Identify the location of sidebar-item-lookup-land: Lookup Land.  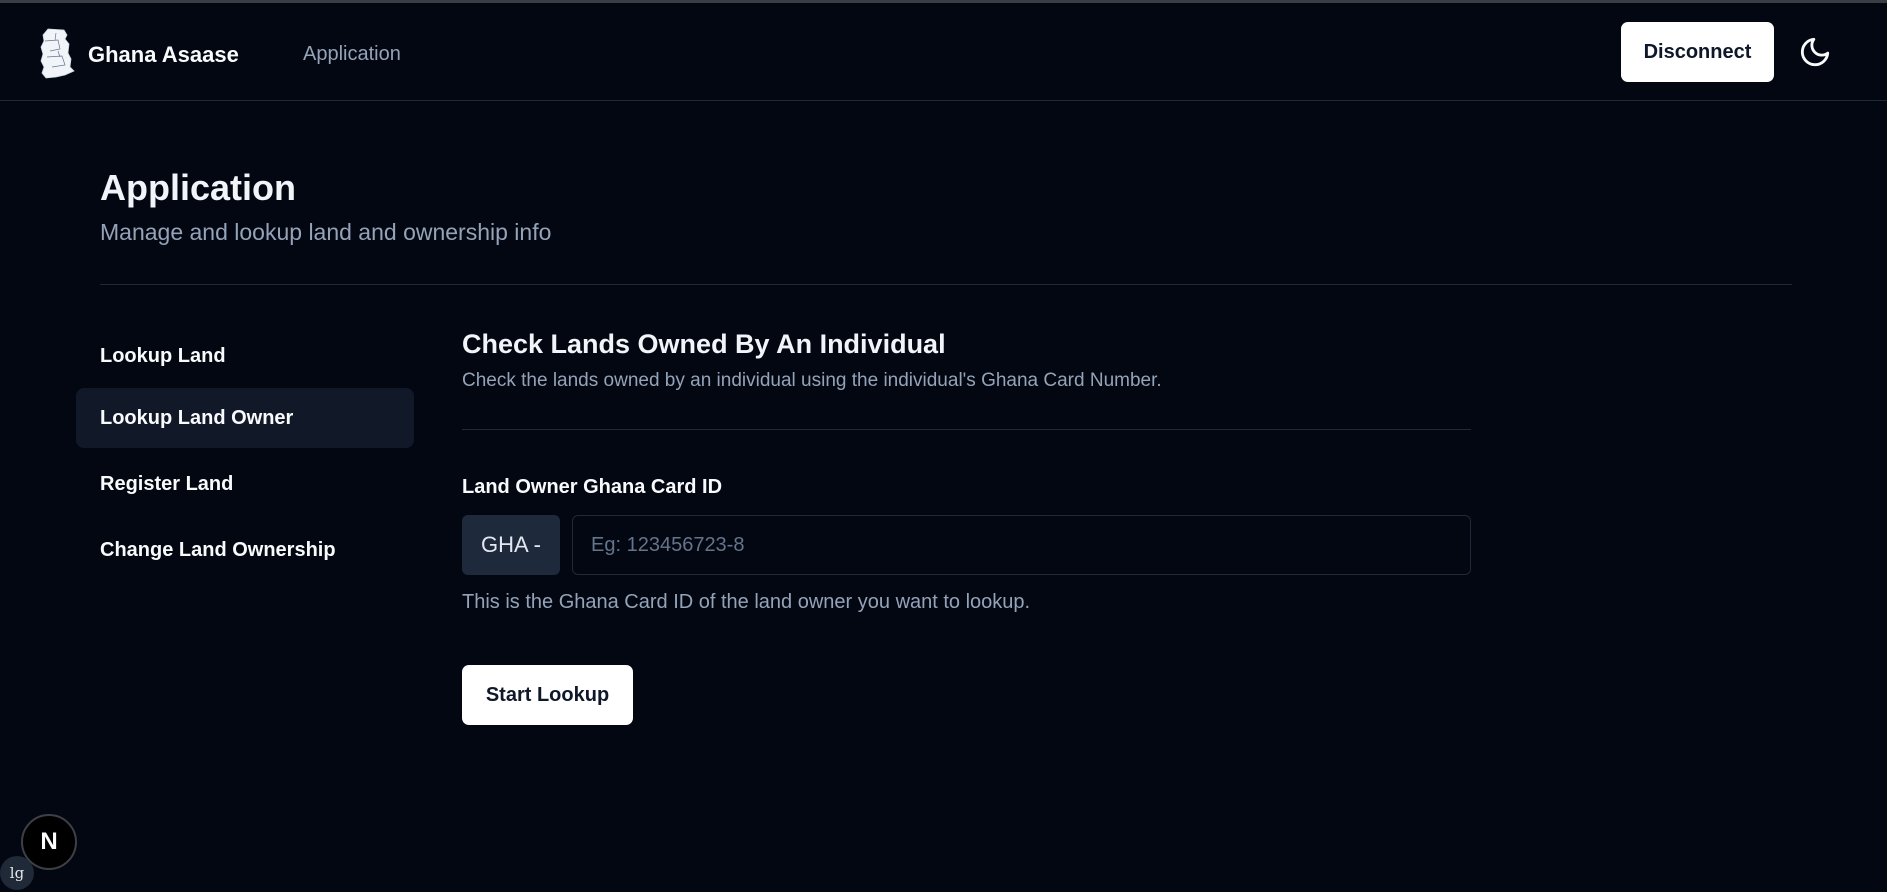
(245, 356).